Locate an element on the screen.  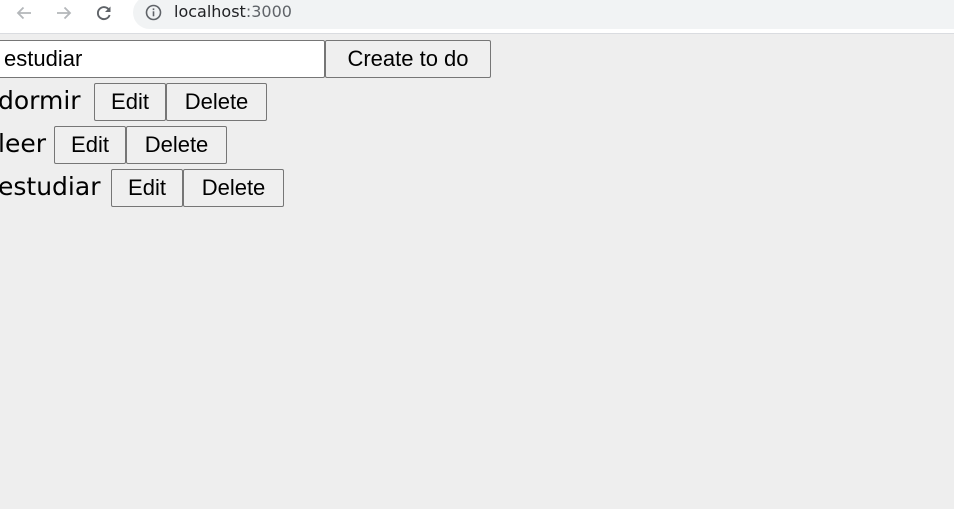
arrow-right-icon is located at coordinates (64, 13).